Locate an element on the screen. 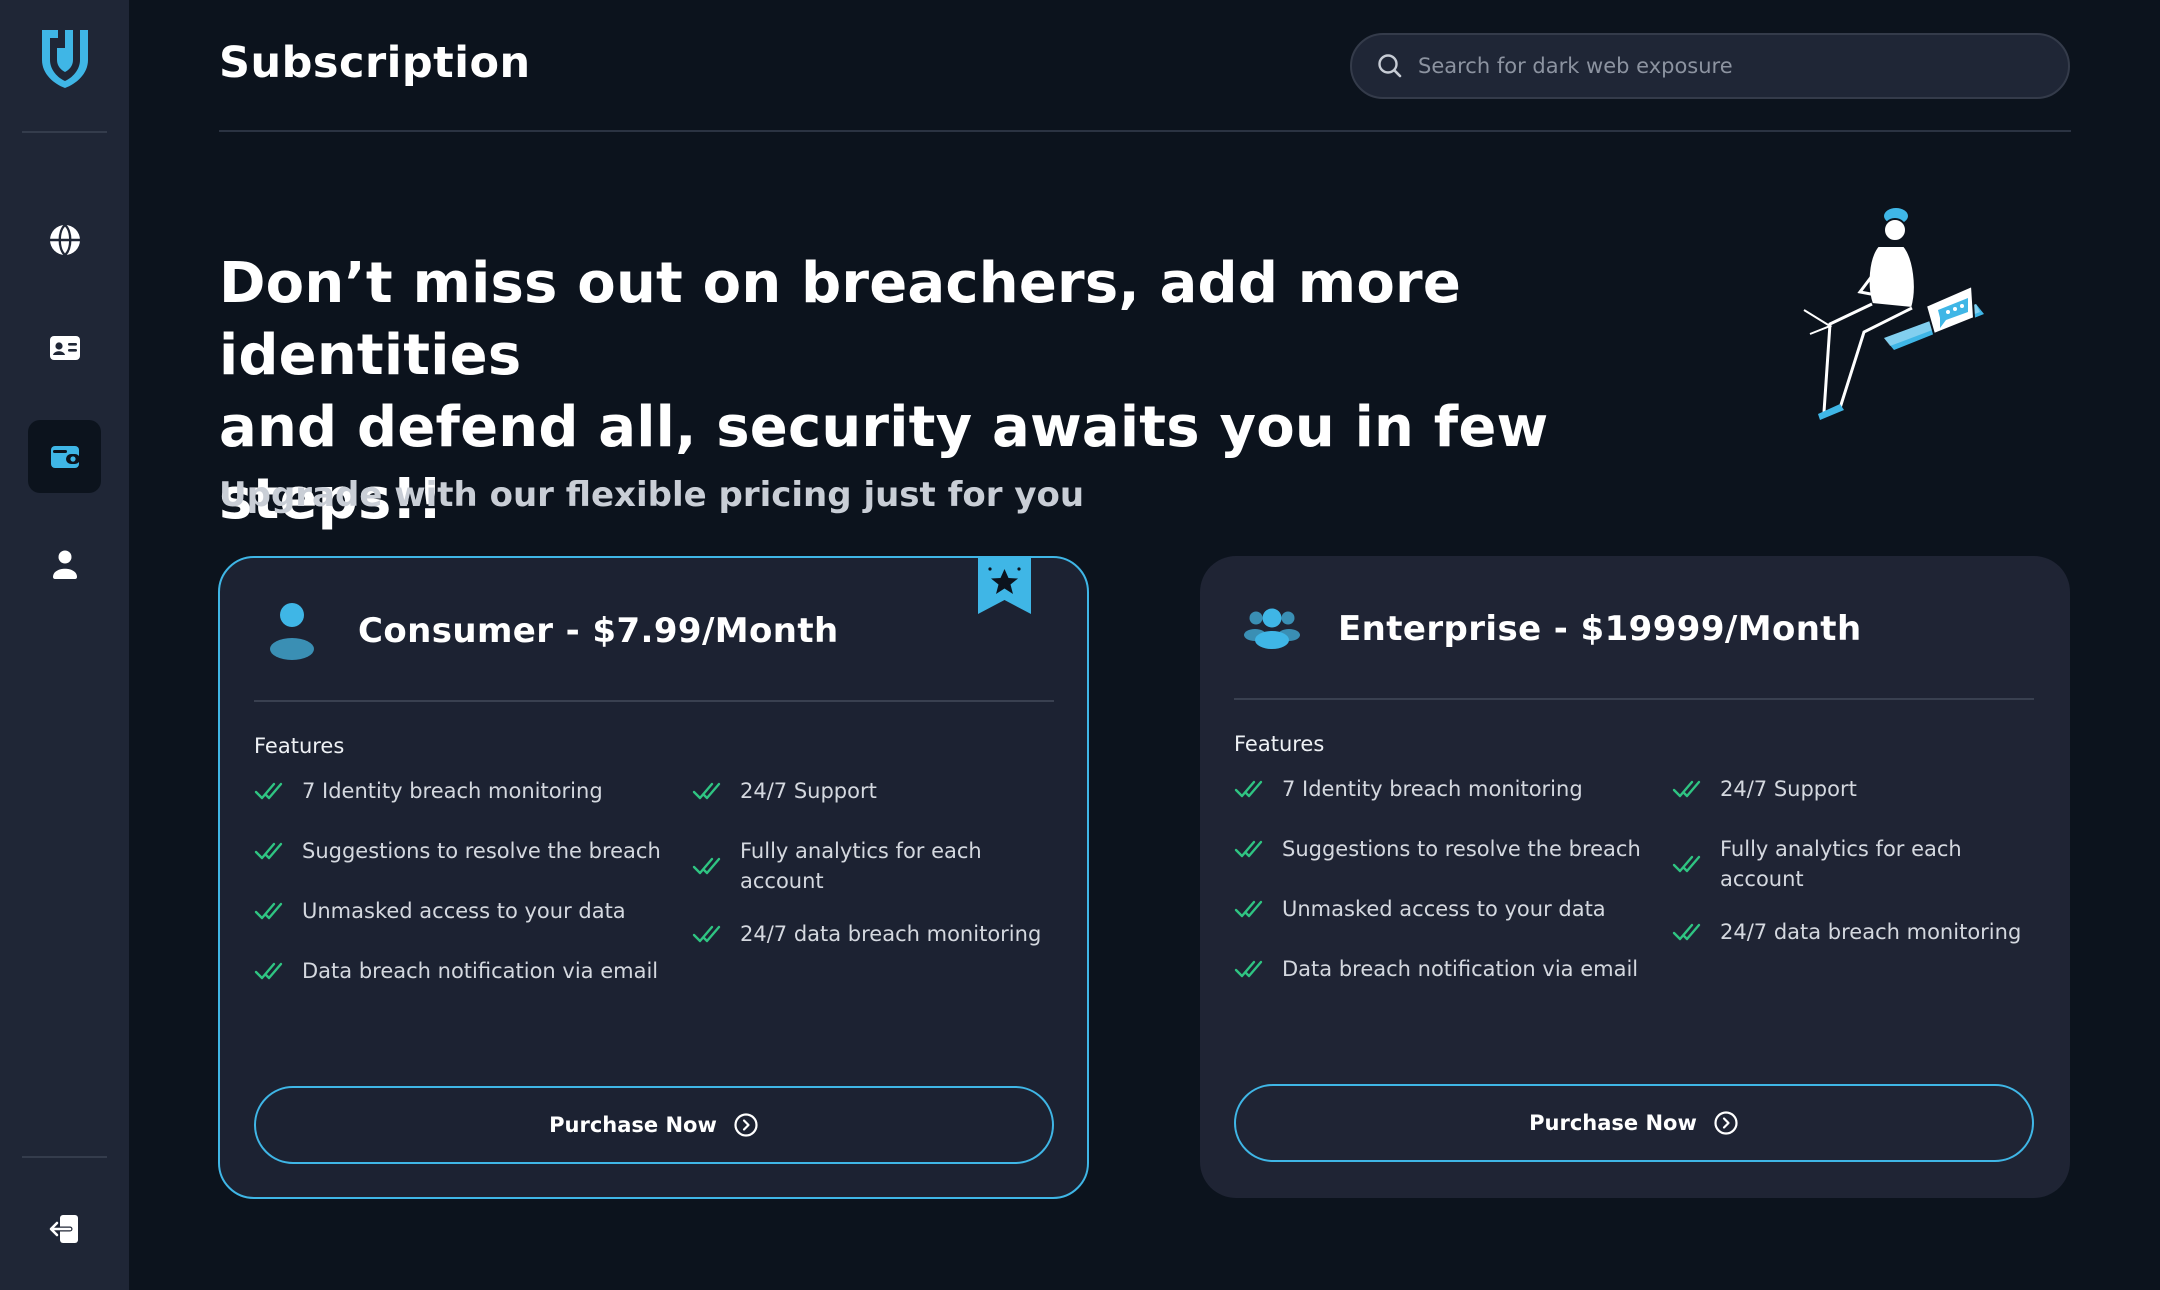  team-users-icon is located at coordinates (1272, 628).